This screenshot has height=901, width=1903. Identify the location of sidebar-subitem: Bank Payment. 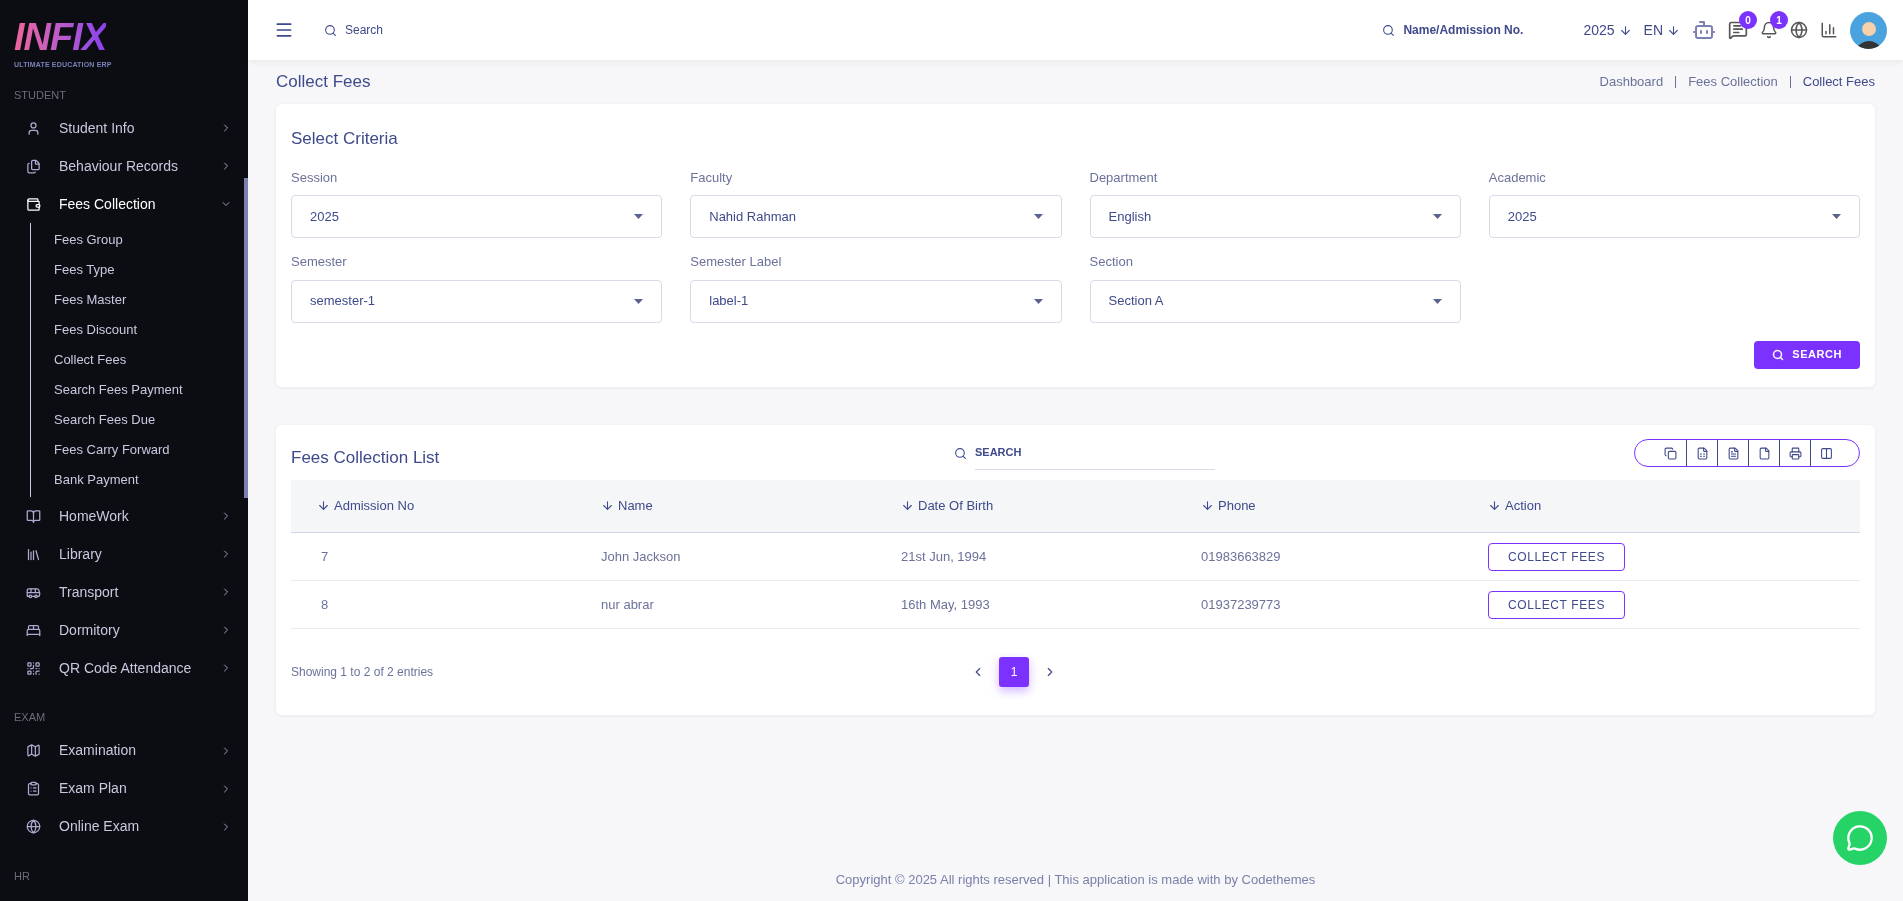
(96, 480).